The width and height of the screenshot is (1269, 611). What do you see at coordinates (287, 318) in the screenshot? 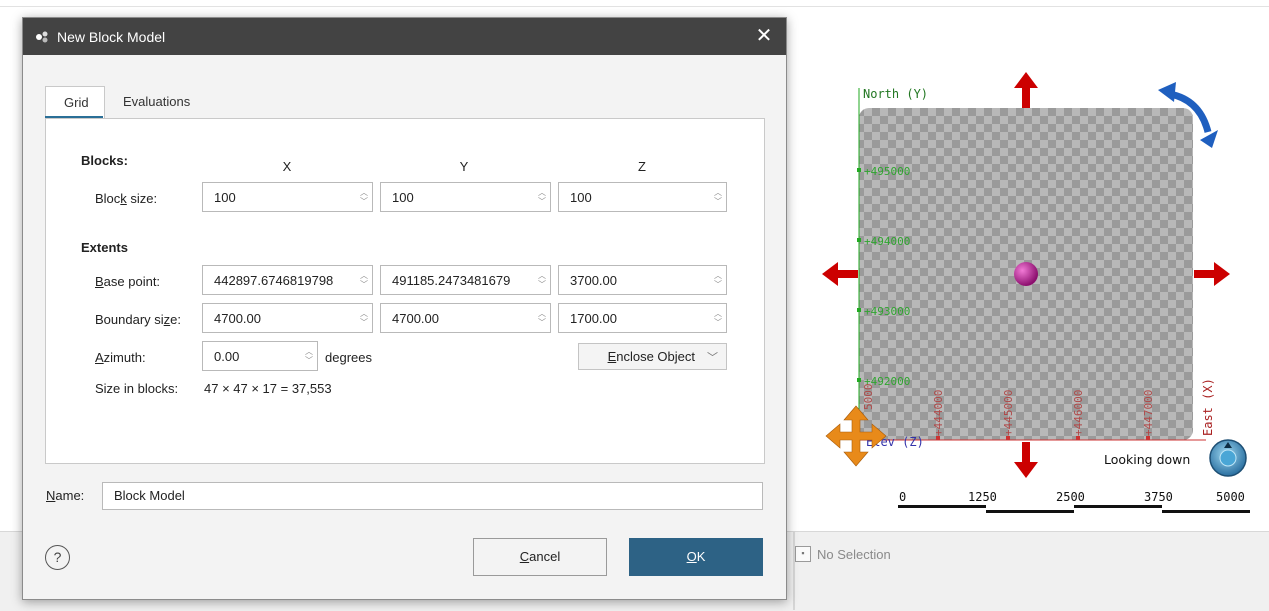
I see `boundary-size-x-input: 4700.00 ︿ ﹀` at bounding box center [287, 318].